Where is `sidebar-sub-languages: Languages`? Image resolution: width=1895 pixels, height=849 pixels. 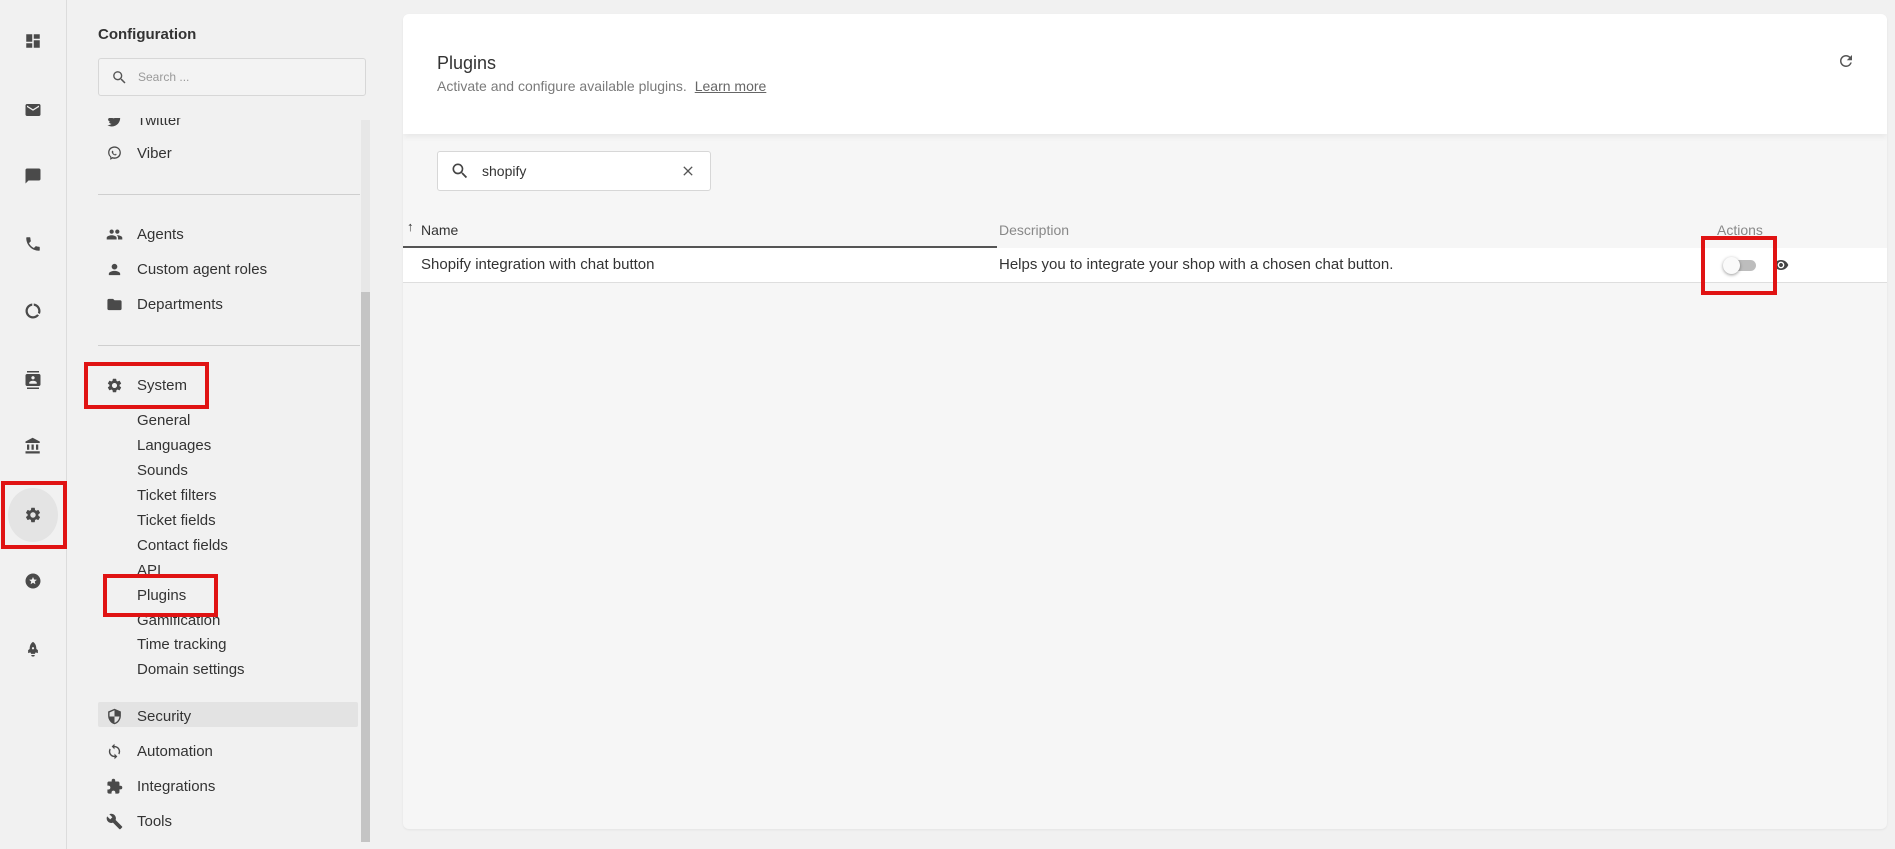 sidebar-sub-languages: Languages is located at coordinates (174, 445).